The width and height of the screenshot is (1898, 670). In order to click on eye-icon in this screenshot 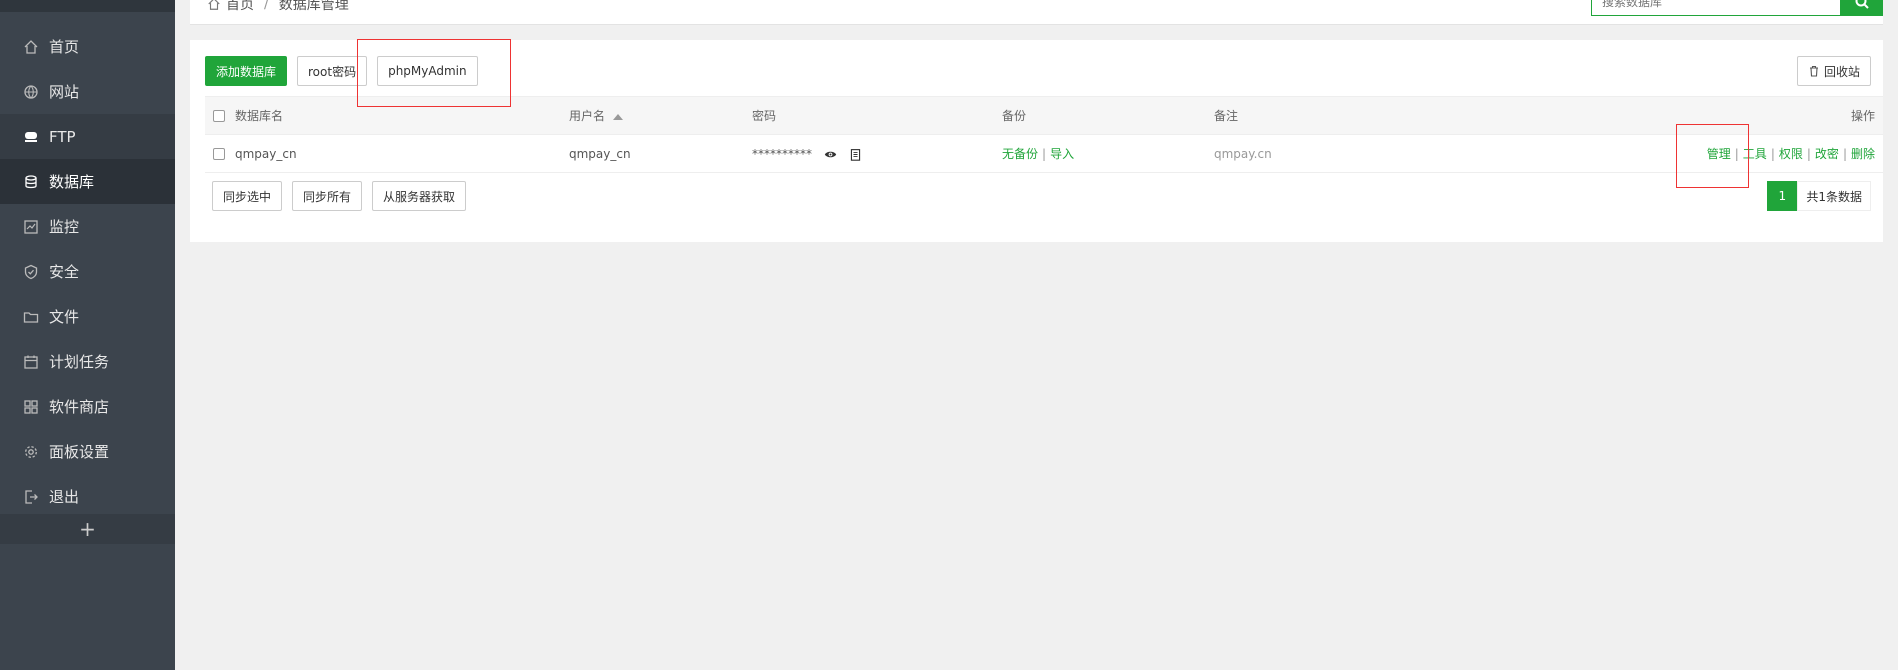, I will do `click(830, 154)`.